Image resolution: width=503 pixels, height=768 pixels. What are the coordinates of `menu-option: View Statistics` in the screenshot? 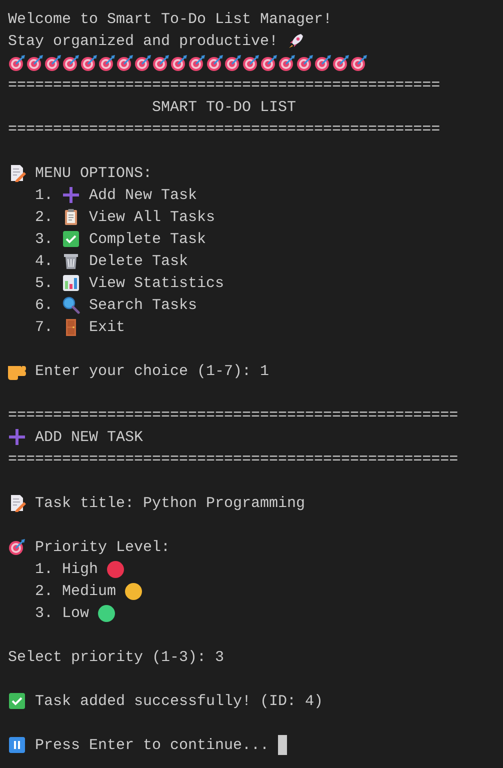 It's located at (156, 283).